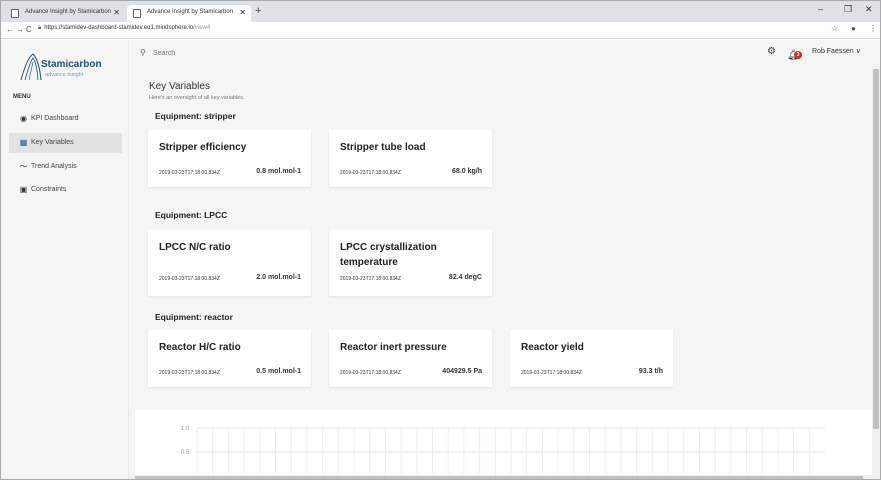 The image size is (881, 480). I want to click on horizontal-scrollbar, so click(500, 477).